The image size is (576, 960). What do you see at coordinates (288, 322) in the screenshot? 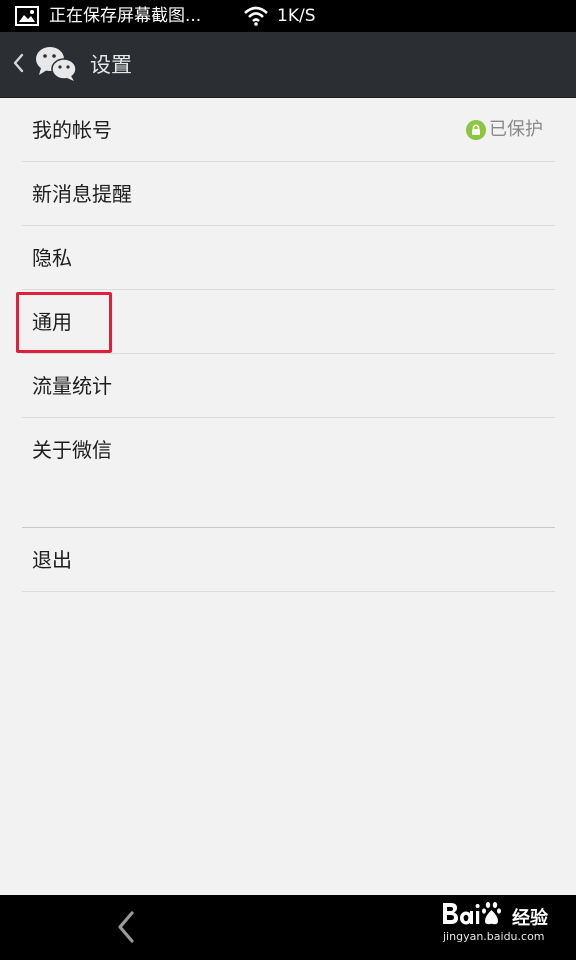
I see `settings-item-general: 通用` at bounding box center [288, 322].